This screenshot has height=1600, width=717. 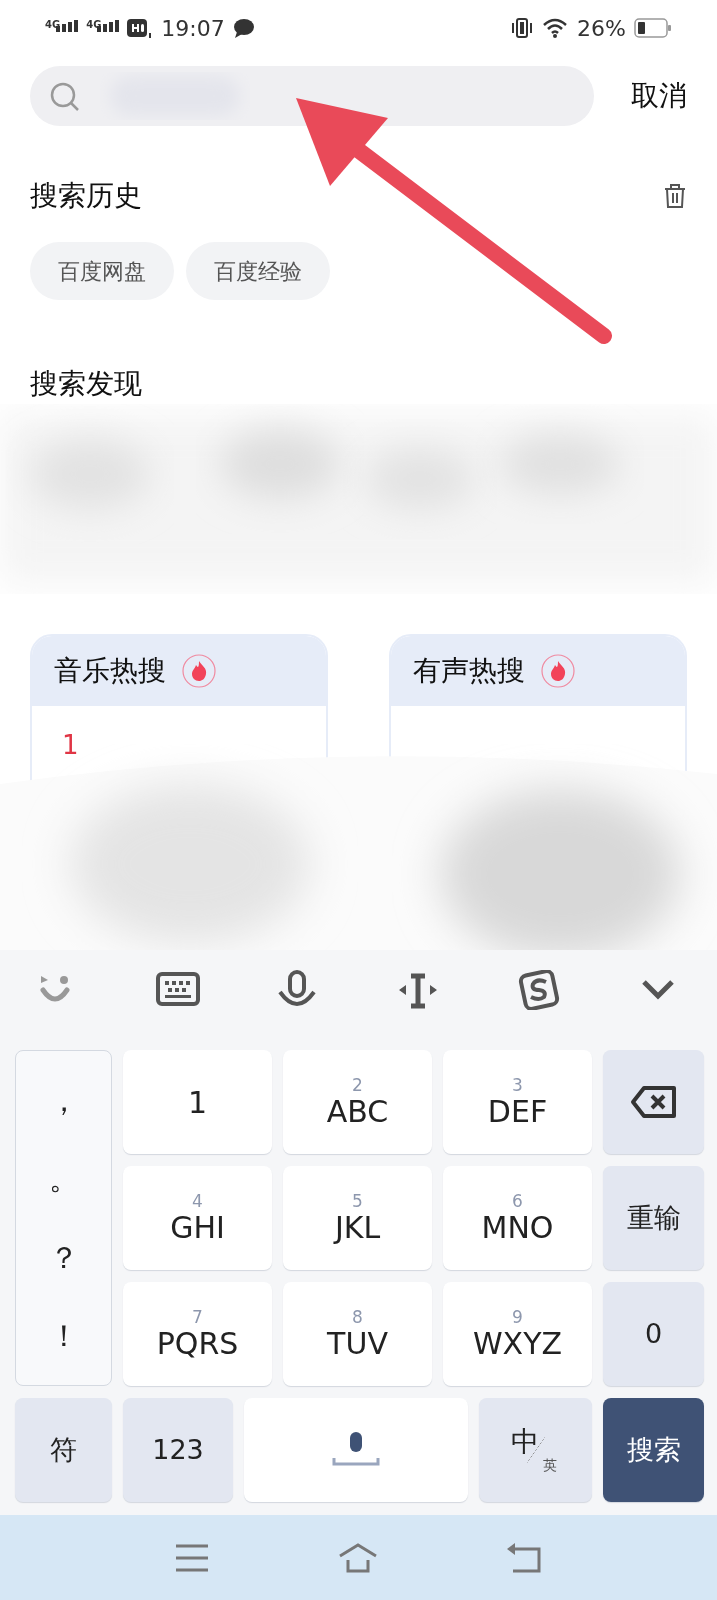 I want to click on keyboard-key: 6 MNO, so click(x=517, y=1218).